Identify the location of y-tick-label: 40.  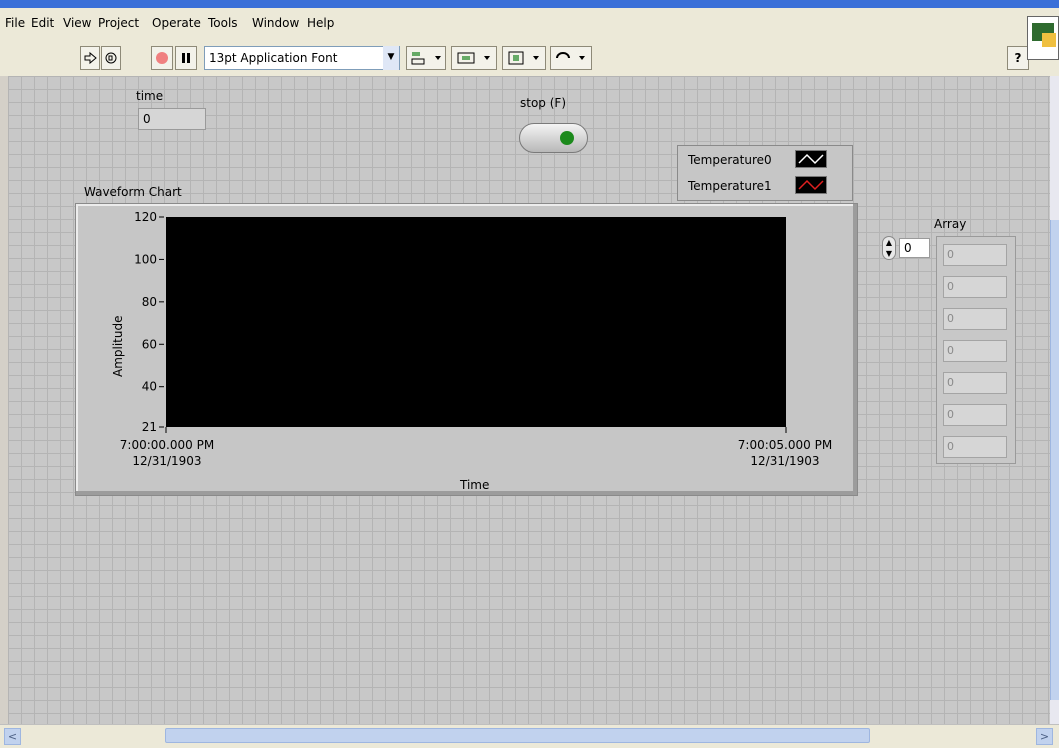
(149, 387).